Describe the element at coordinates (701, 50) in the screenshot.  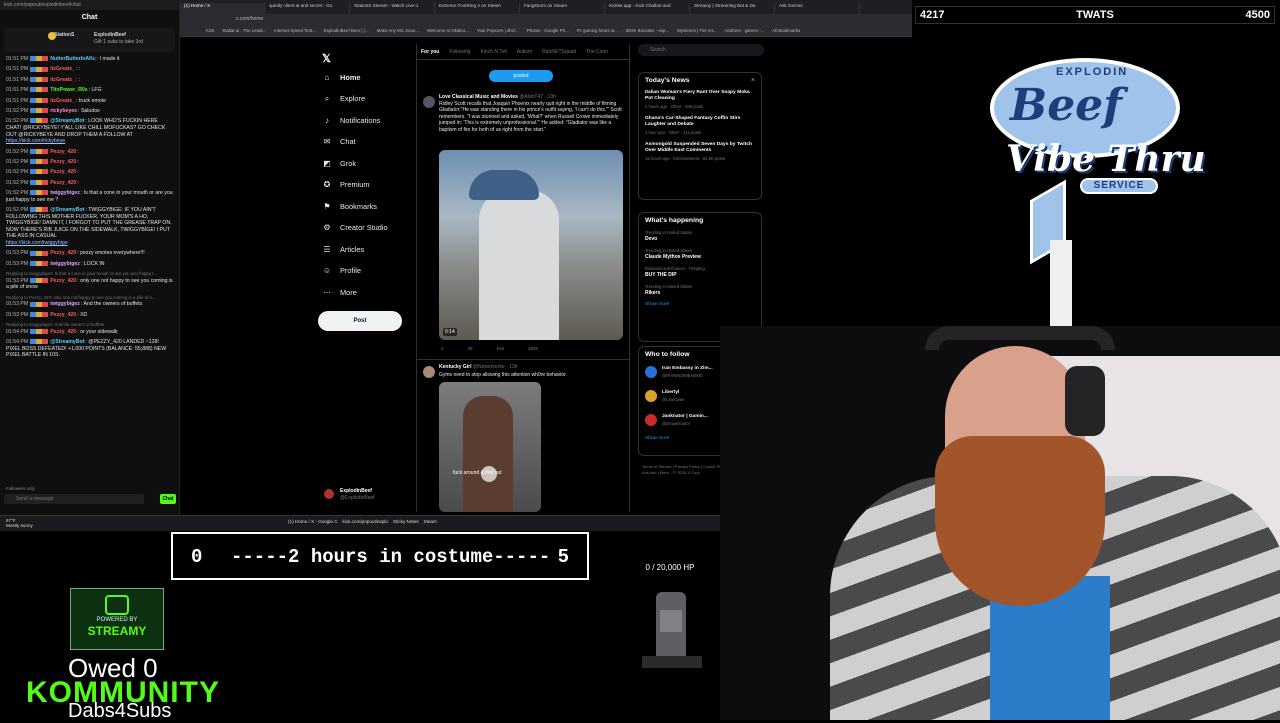
I see `search-input: Search` at that location.